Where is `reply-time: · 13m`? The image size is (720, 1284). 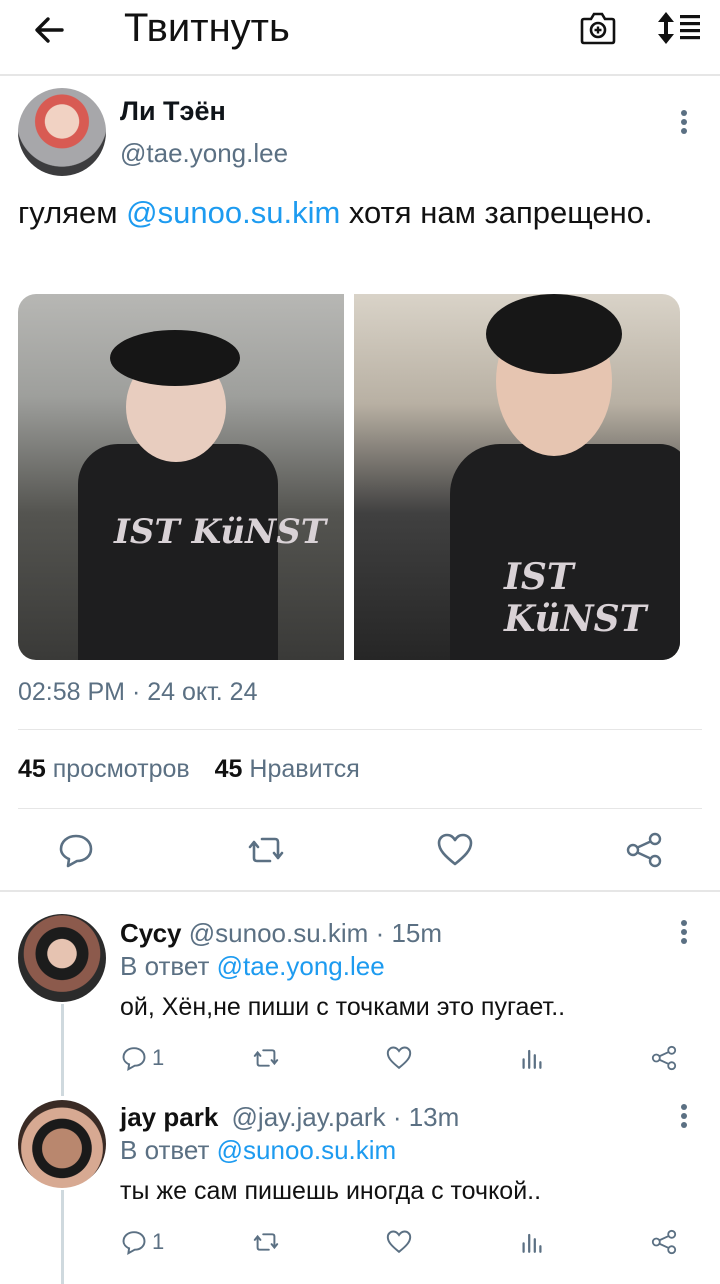 reply-time: · 13m is located at coordinates (426, 1117).